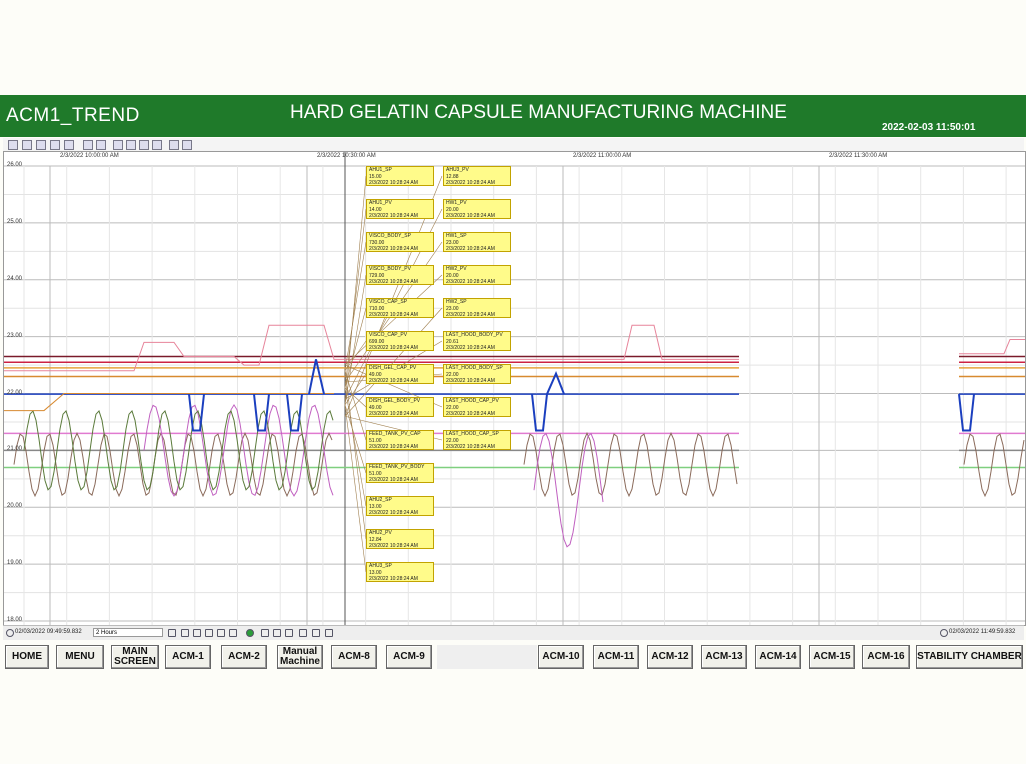  Describe the element at coordinates (346, 156) in the screenshot. I see `time-axis-label: 2/3/2022 10:30:00 AM` at that location.